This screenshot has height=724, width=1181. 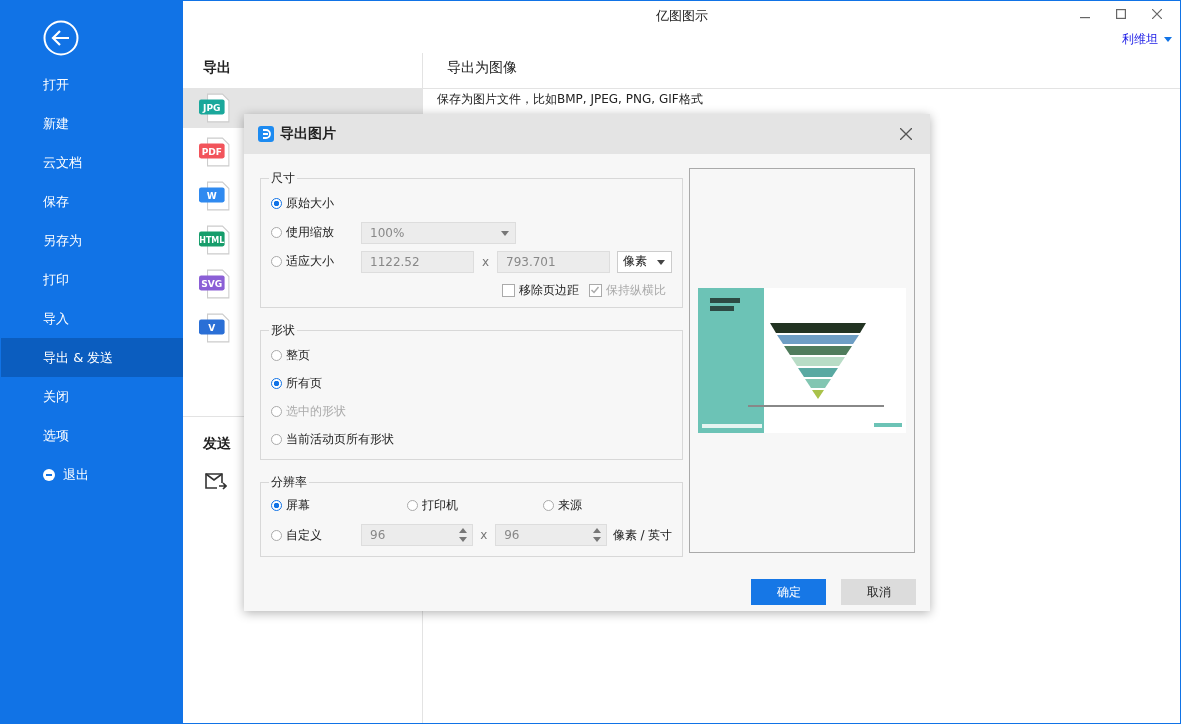 What do you see at coordinates (308, 134) in the screenshot?
I see `dialog-title: 导出图片` at bounding box center [308, 134].